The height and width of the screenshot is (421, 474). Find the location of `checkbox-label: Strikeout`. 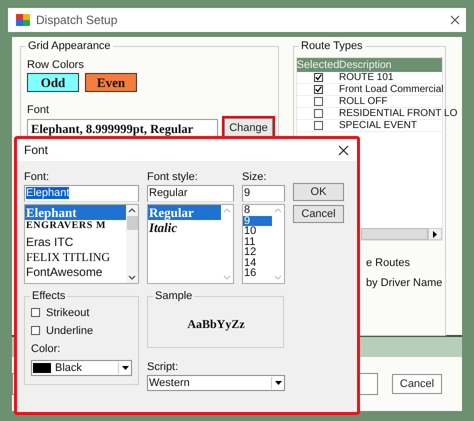

checkbox-label: Strikeout is located at coordinates (68, 312).